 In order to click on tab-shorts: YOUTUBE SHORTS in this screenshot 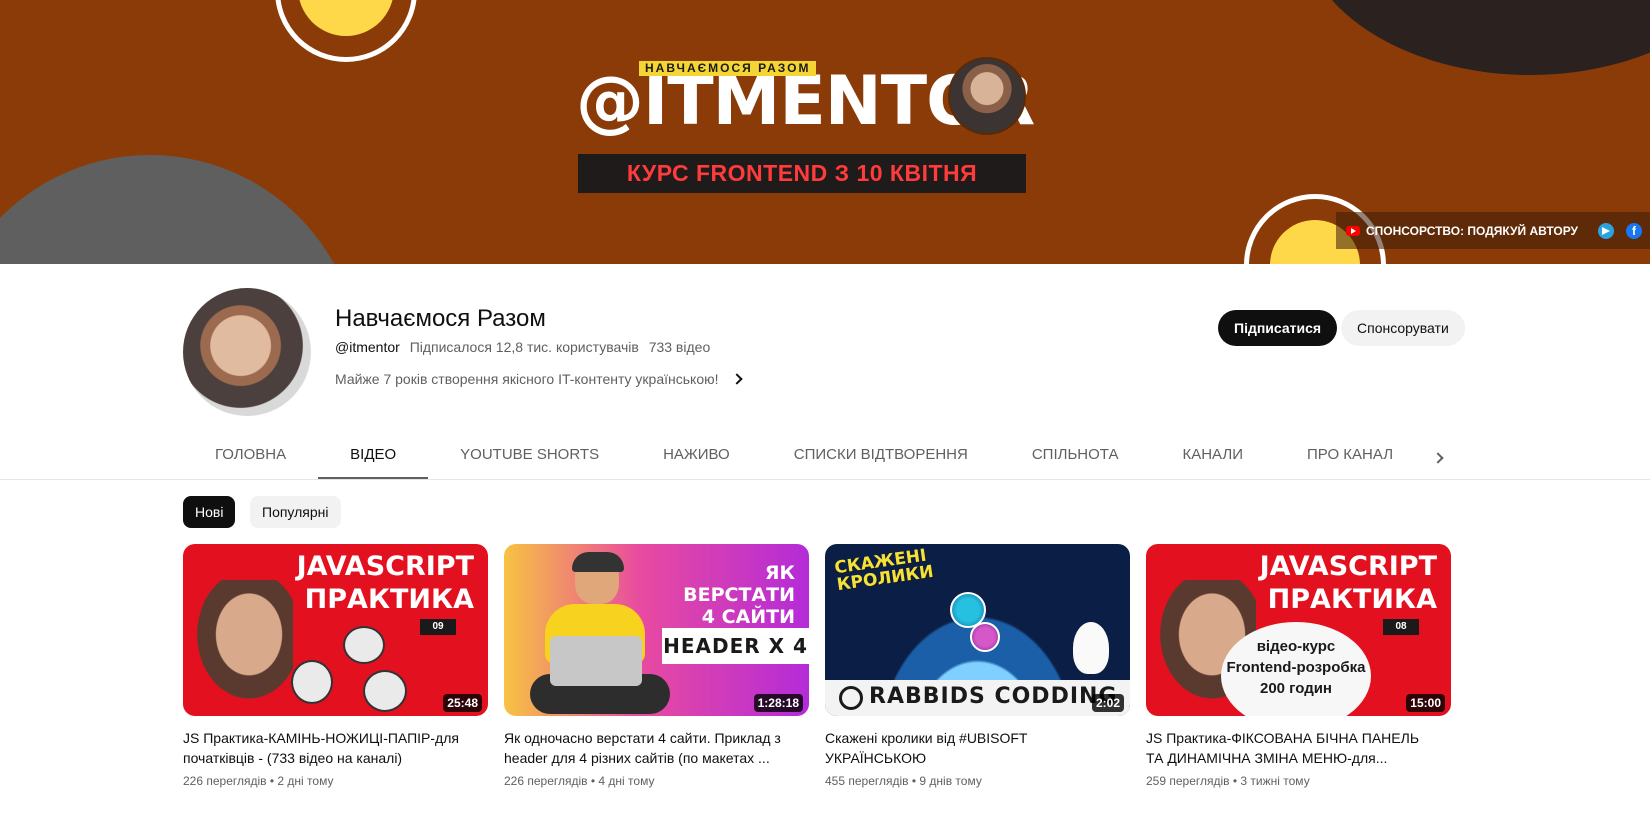, I will do `click(529, 454)`.